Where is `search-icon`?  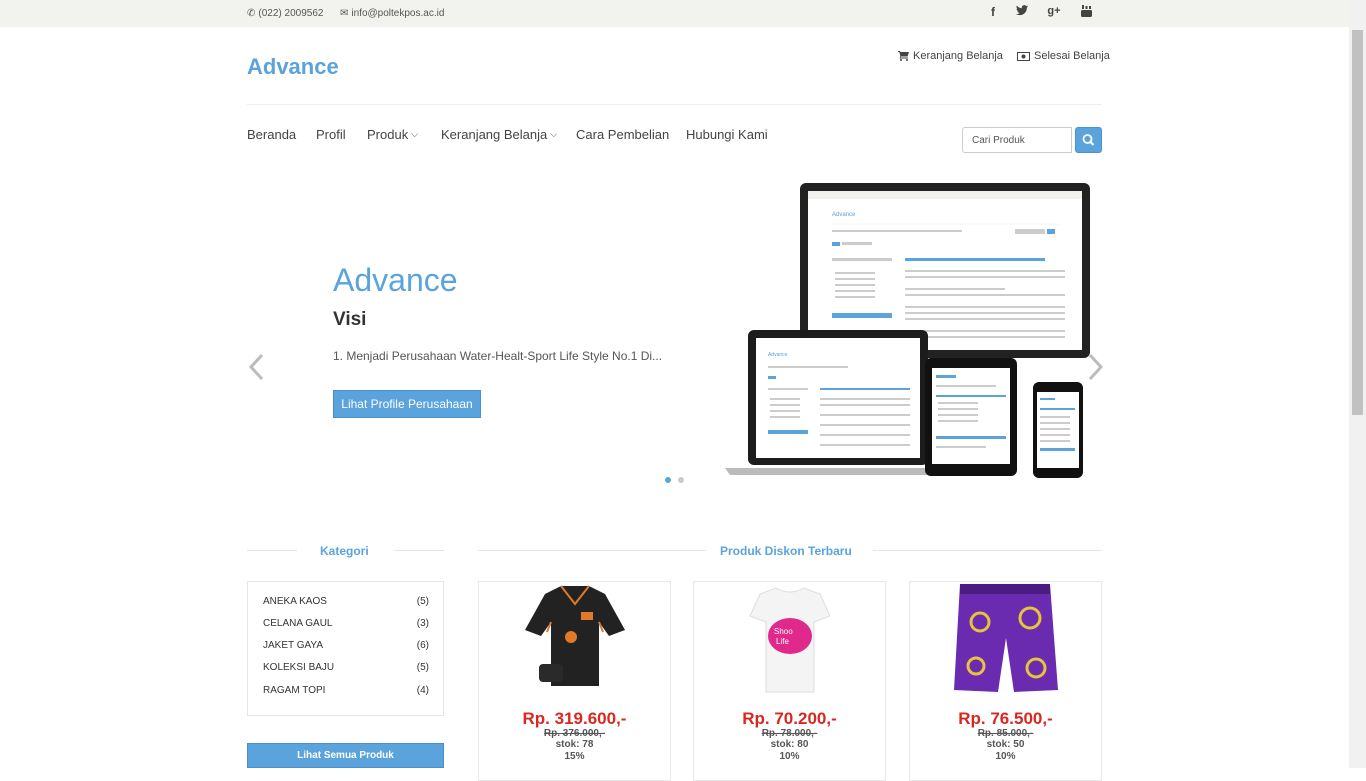 search-icon is located at coordinates (1088, 140).